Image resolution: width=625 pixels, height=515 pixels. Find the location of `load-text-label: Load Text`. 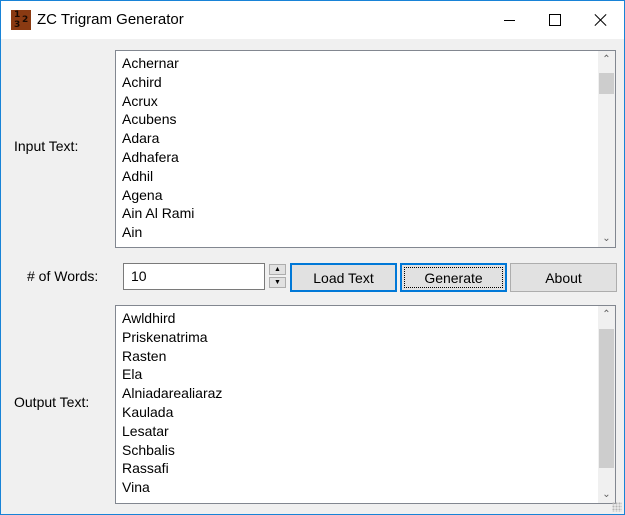

load-text-label: Load Text is located at coordinates (343, 277).